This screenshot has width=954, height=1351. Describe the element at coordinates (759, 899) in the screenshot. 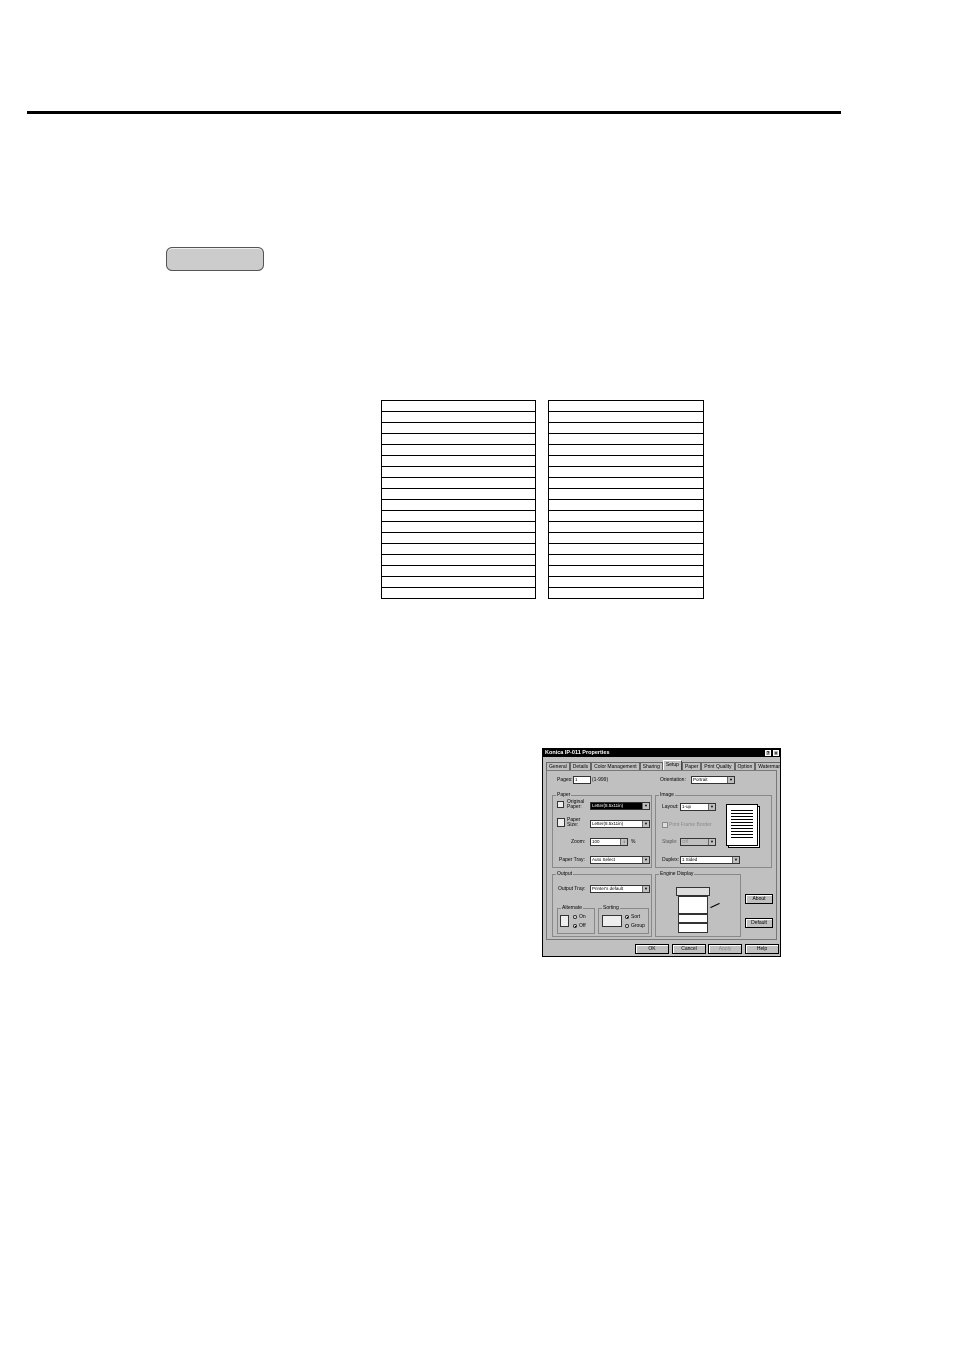

I see `about-button: About` at that location.